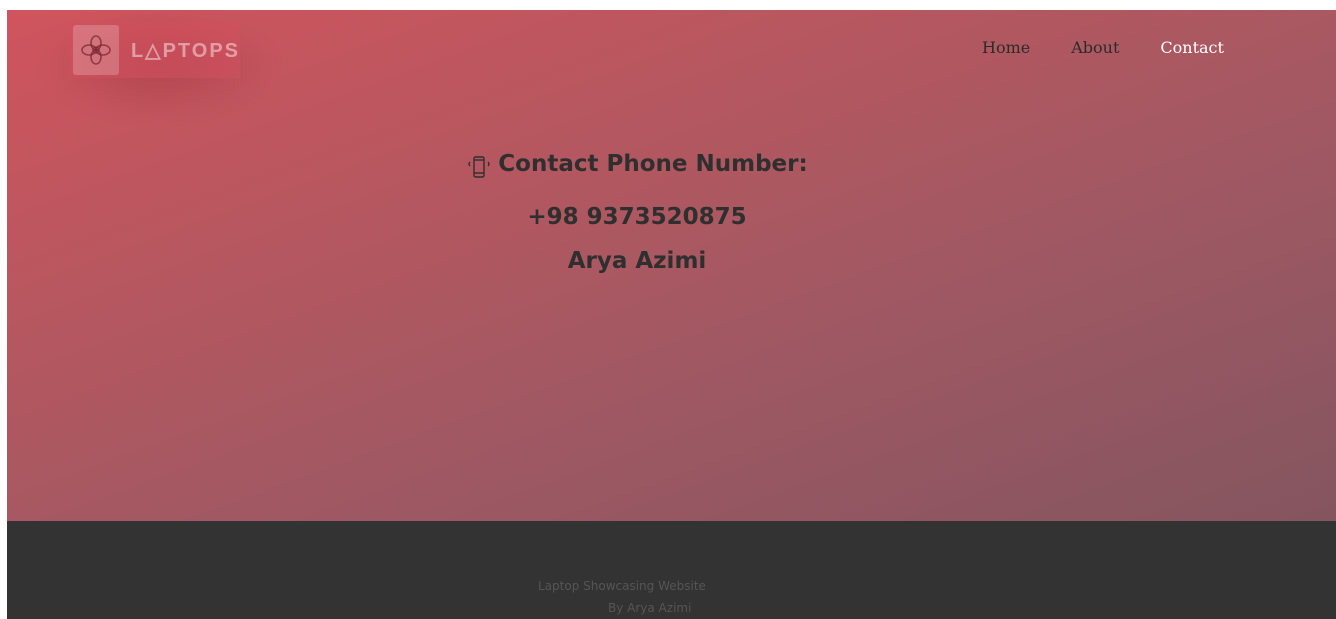 The width and height of the screenshot is (1336, 619). I want to click on logo-text: L△PTOPS, so click(185, 50).